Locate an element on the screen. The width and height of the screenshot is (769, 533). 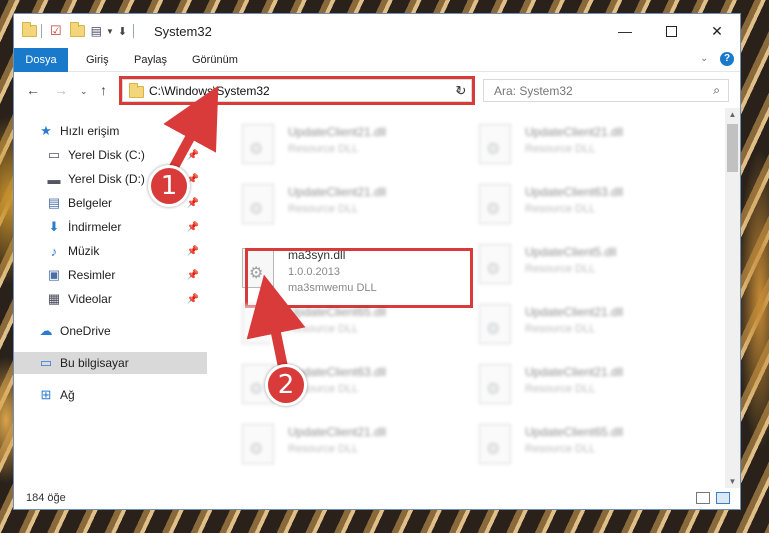
step-marker-2: 2 is located at coordinates (286, 385).